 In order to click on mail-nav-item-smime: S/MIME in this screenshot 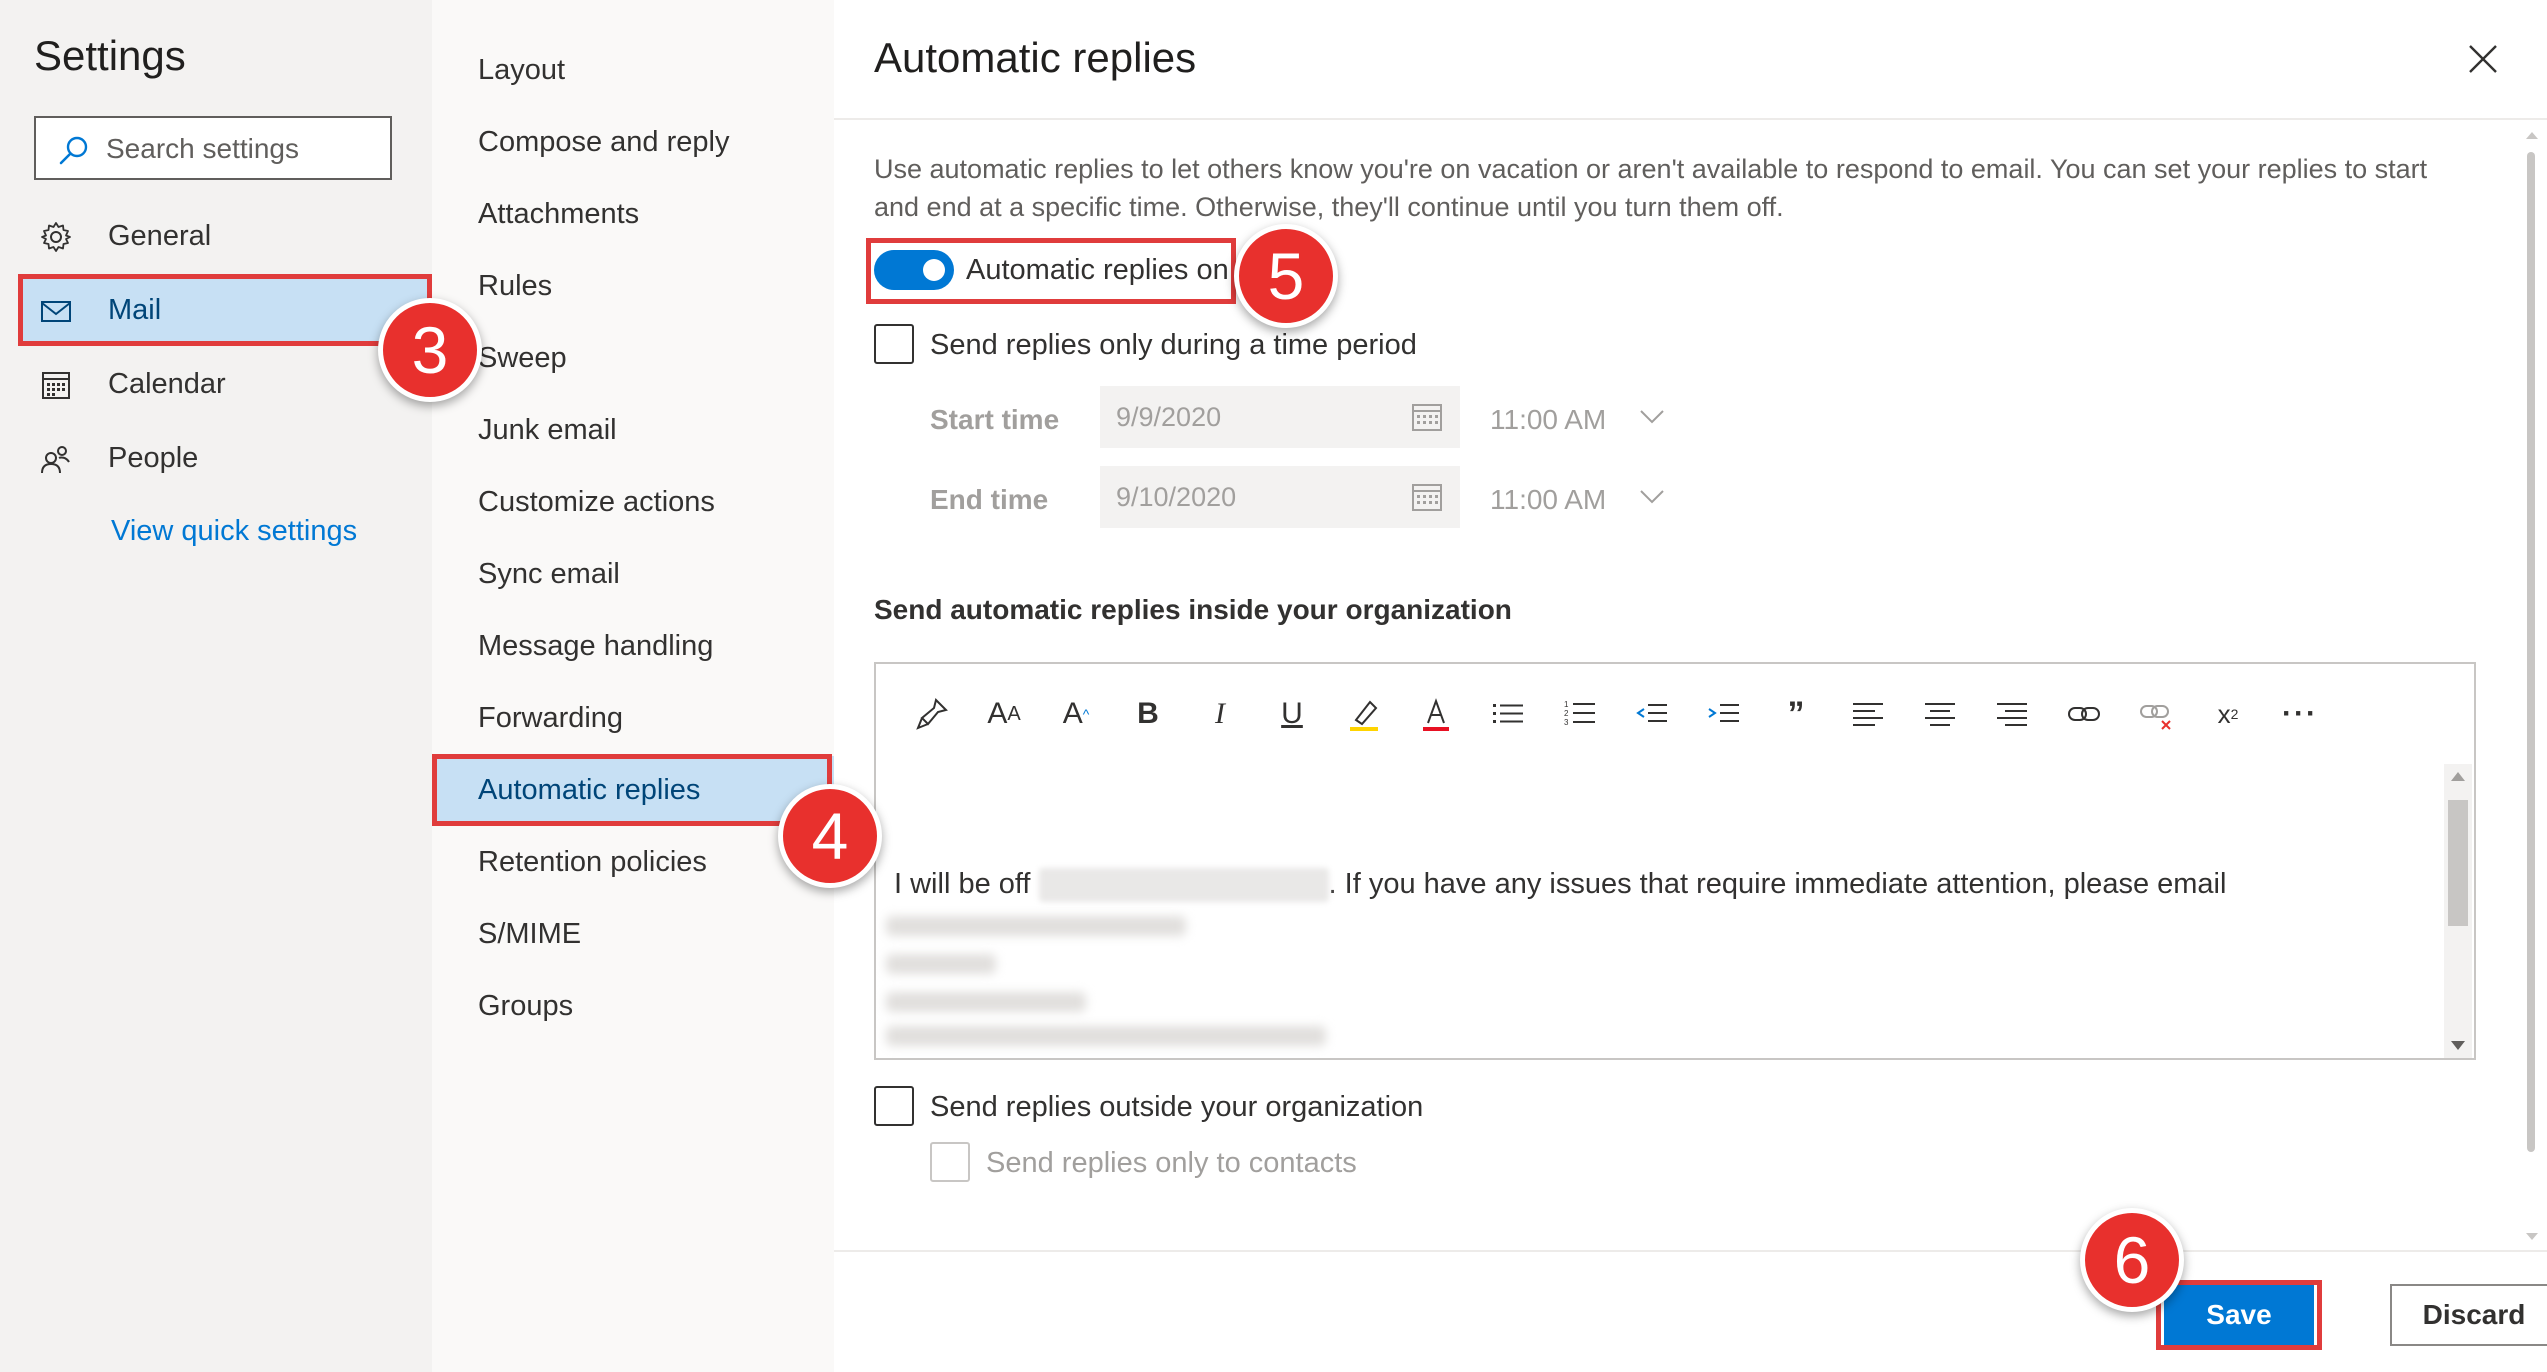, I will do `click(635, 934)`.